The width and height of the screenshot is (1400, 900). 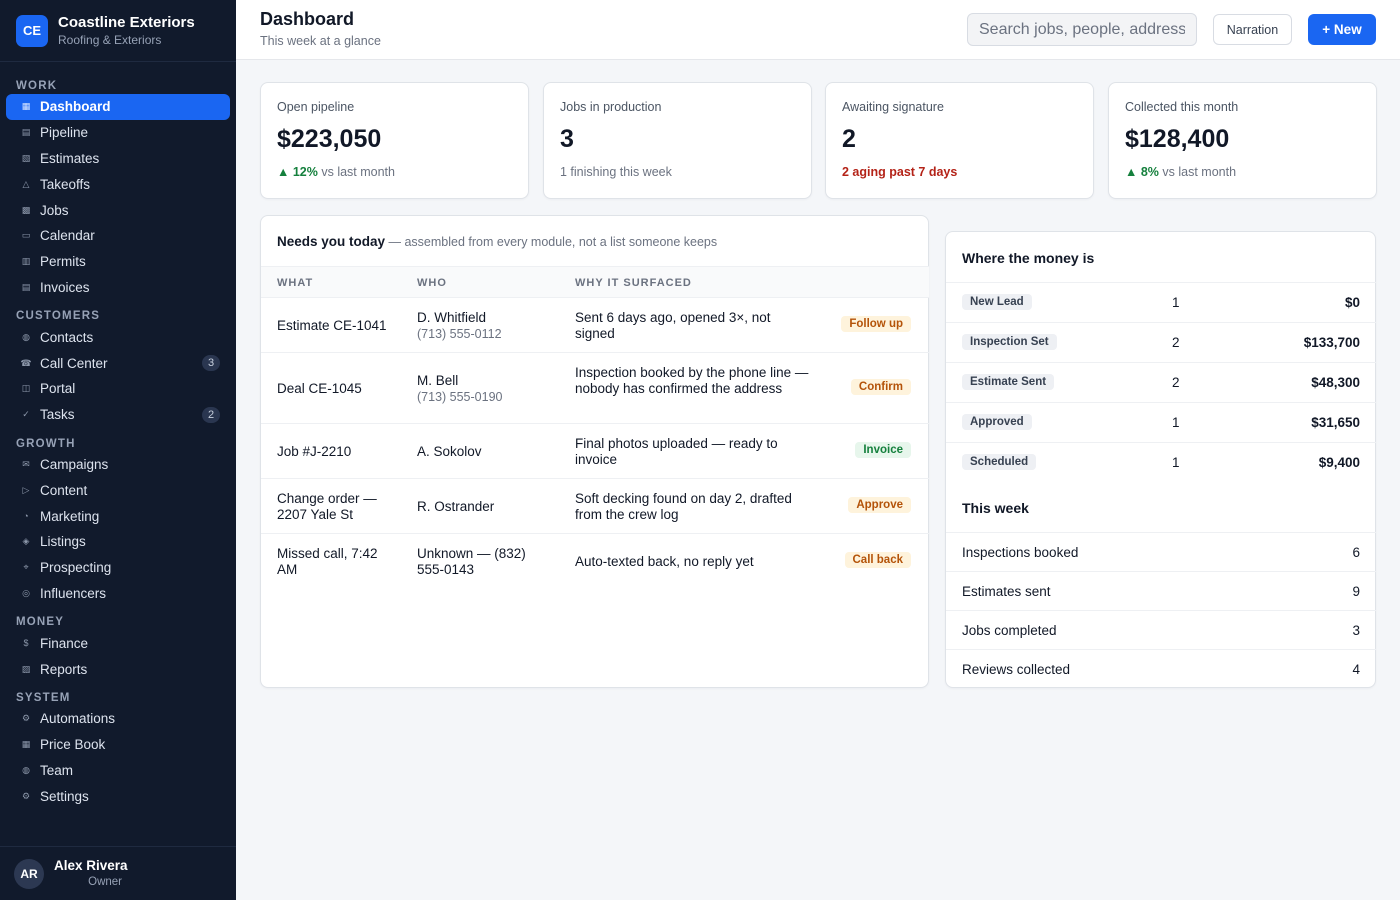 What do you see at coordinates (118, 542) in the screenshot?
I see `sidebar-item-listings: ◈ Listings` at bounding box center [118, 542].